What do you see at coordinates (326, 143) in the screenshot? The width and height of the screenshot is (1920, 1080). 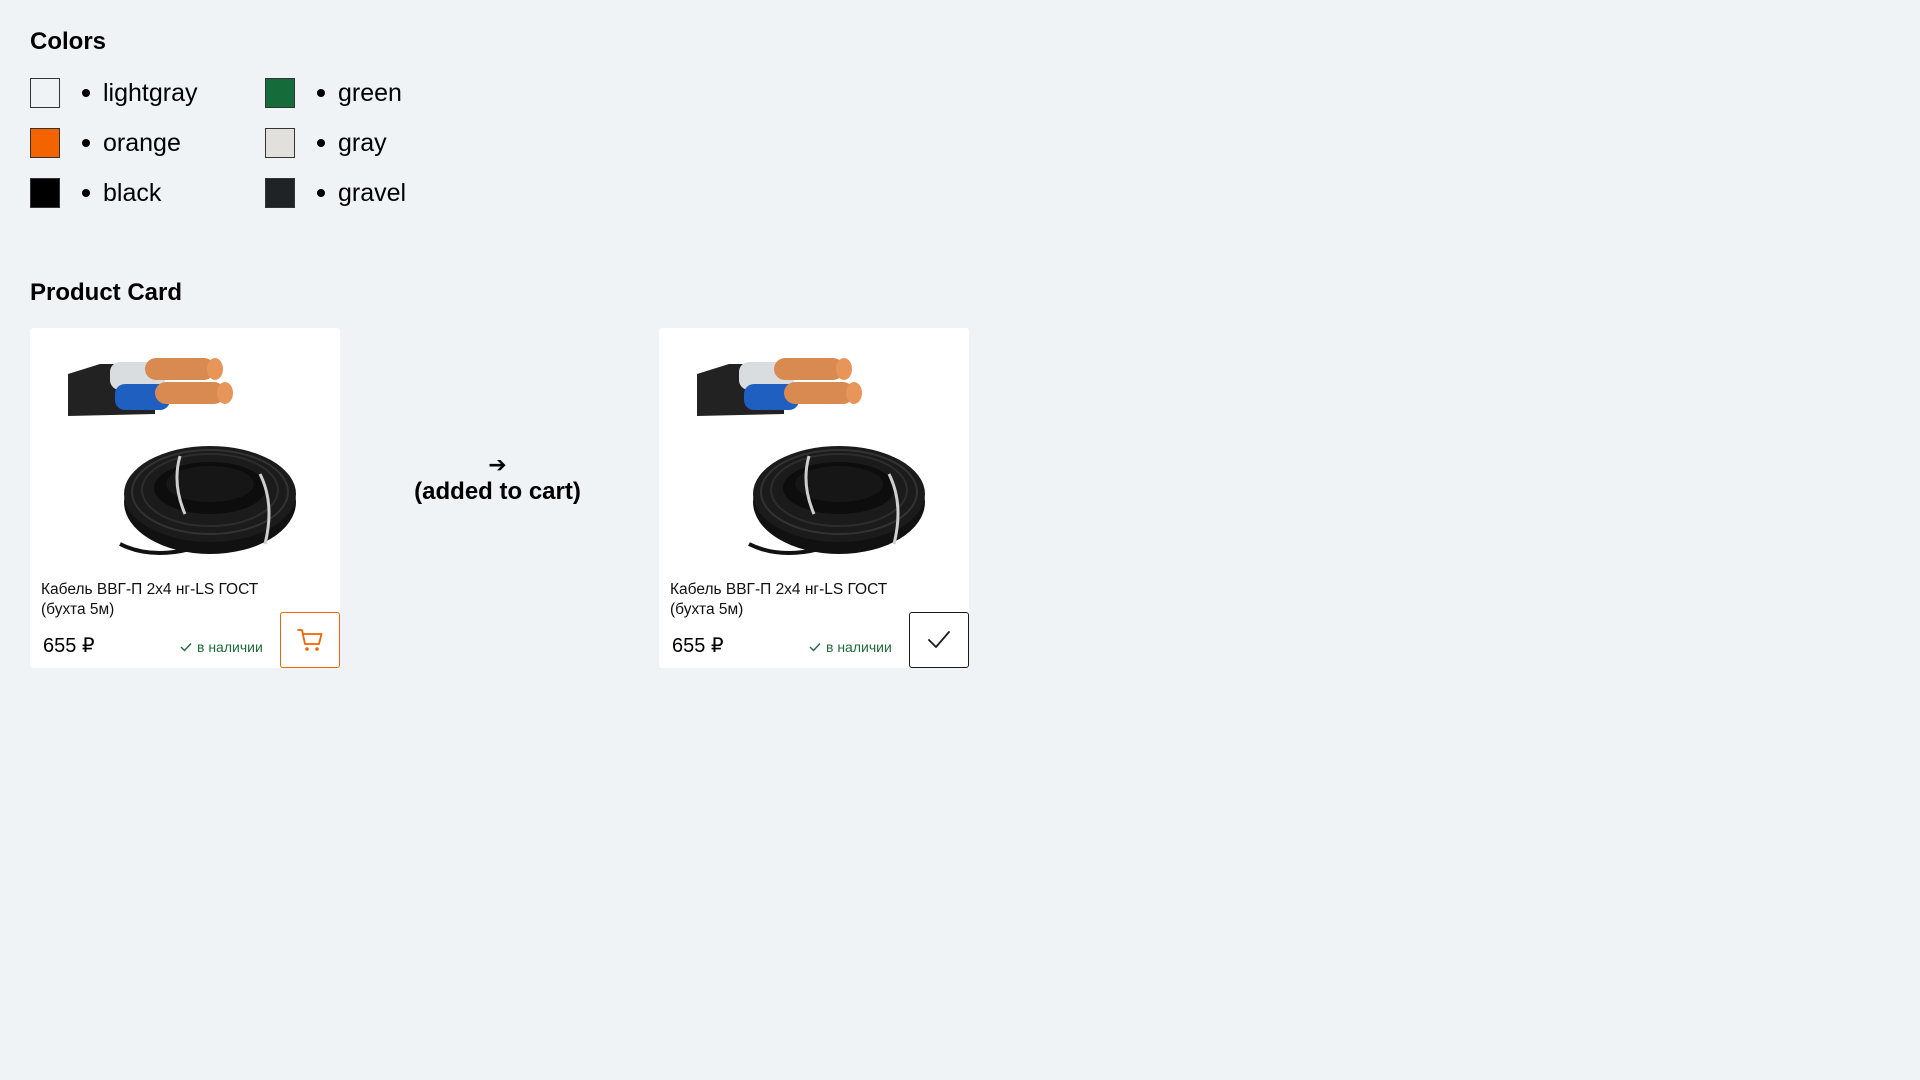 I see `color-item-gray: gray` at bounding box center [326, 143].